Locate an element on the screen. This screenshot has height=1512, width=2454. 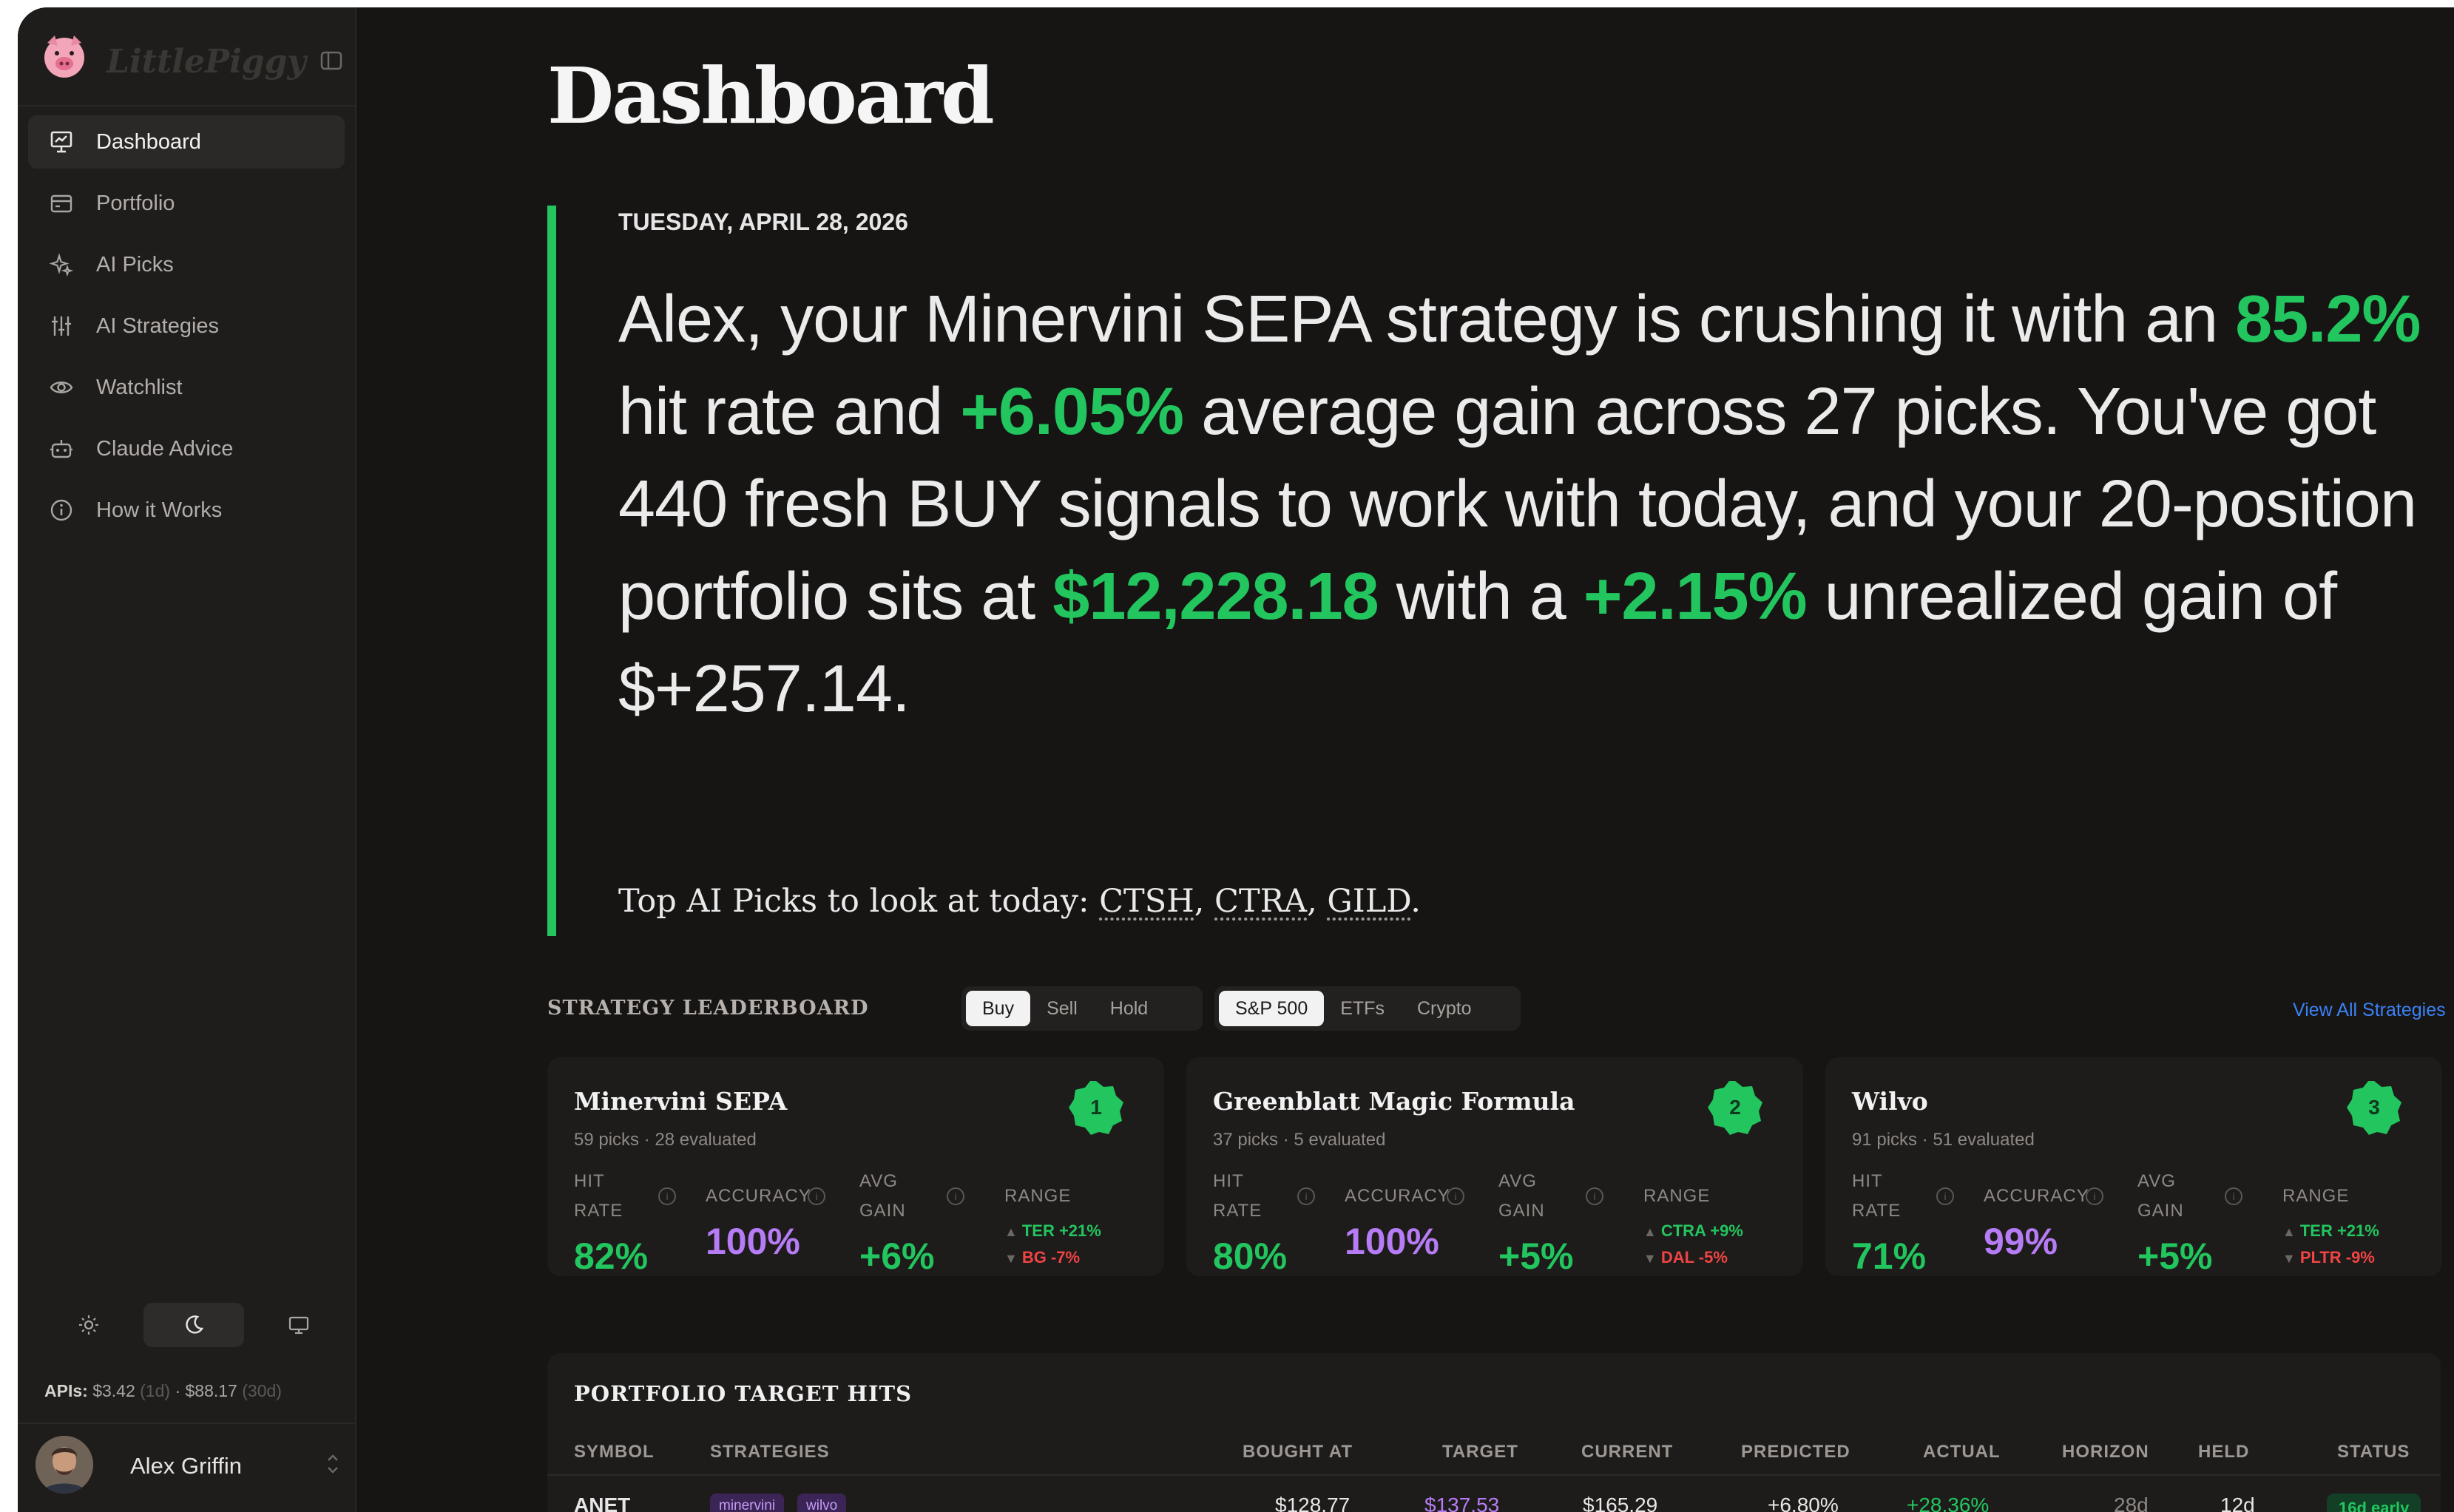
column-header-symbol: SYMBOL is located at coordinates (615, 1452).